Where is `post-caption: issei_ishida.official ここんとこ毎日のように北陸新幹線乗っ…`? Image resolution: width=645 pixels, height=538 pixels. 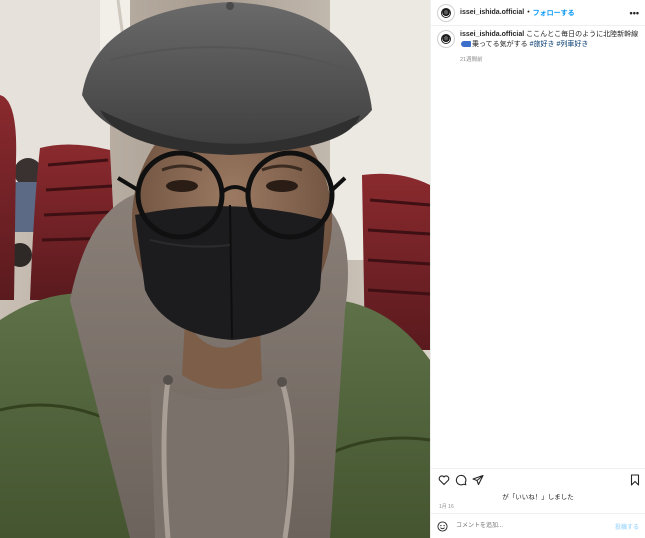
post-caption: issei_ishida.official ここんとこ毎日のように北陸新幹線乗っ… is located at coordinates (538, 39).